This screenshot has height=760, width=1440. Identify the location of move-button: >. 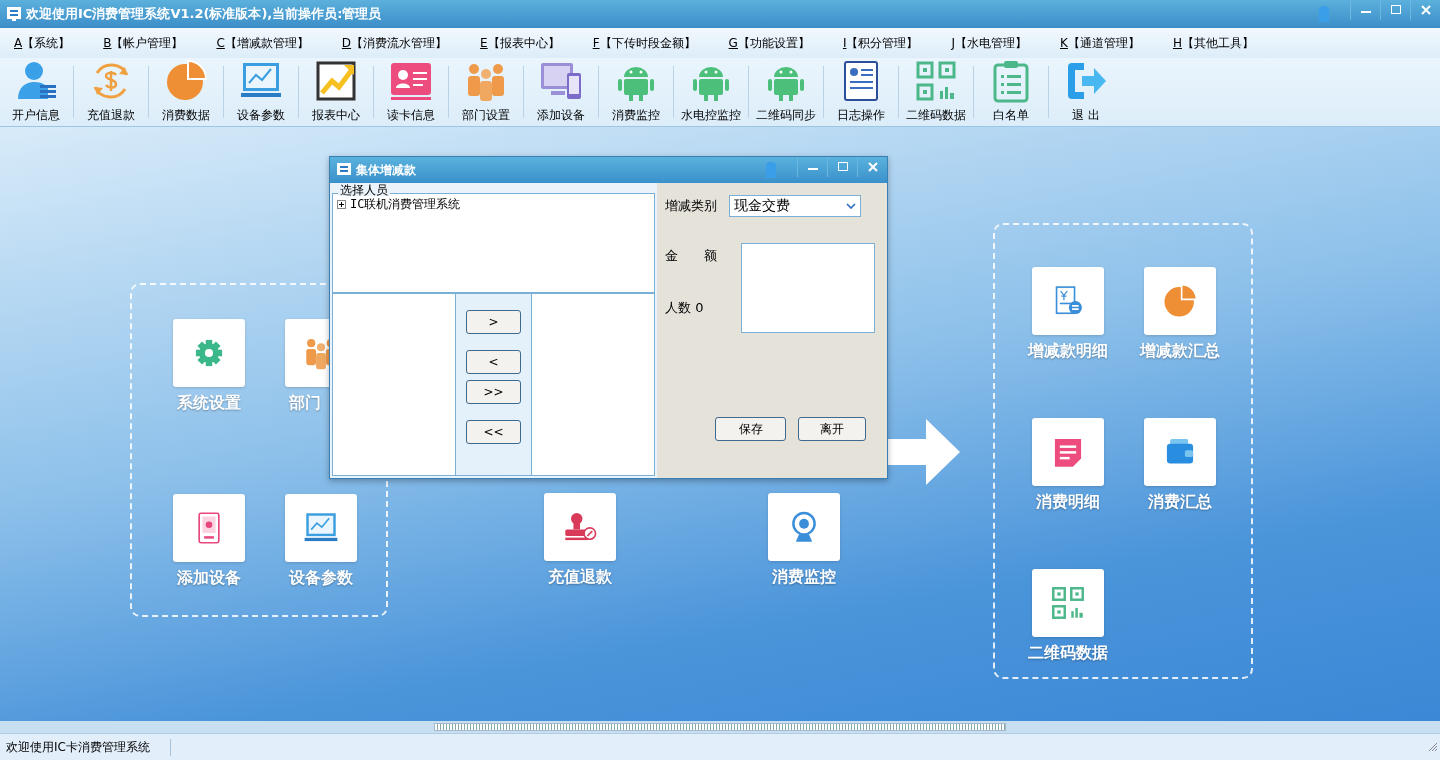
(493, 322).